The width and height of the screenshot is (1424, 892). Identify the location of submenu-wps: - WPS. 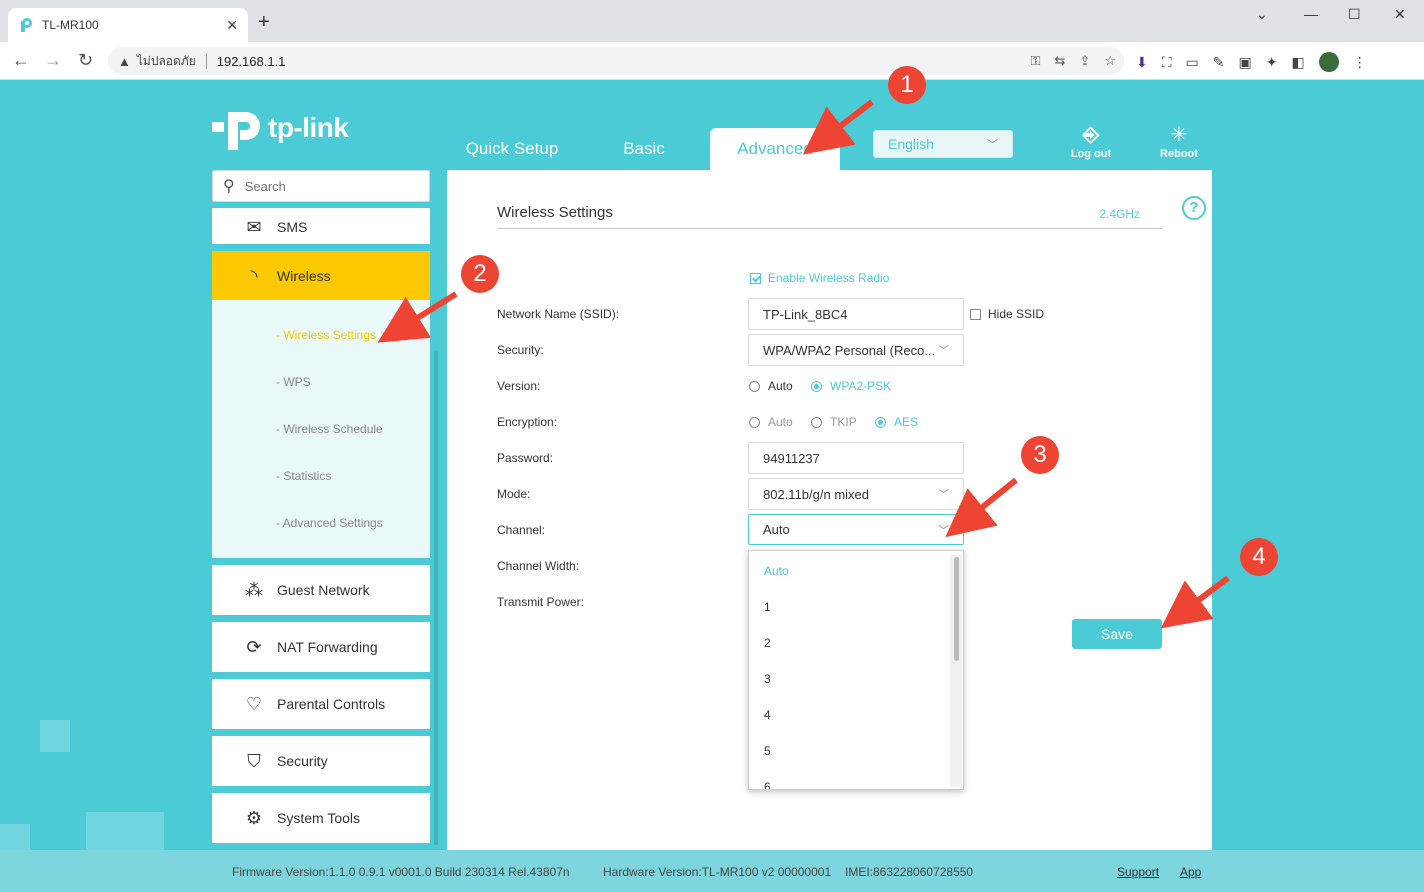
(293, 382).